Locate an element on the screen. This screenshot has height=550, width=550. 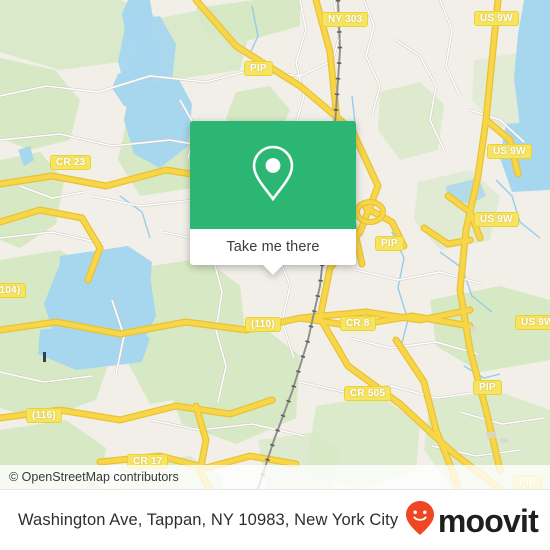
road-shield: CR 8 is located at coordinates (358, 323).